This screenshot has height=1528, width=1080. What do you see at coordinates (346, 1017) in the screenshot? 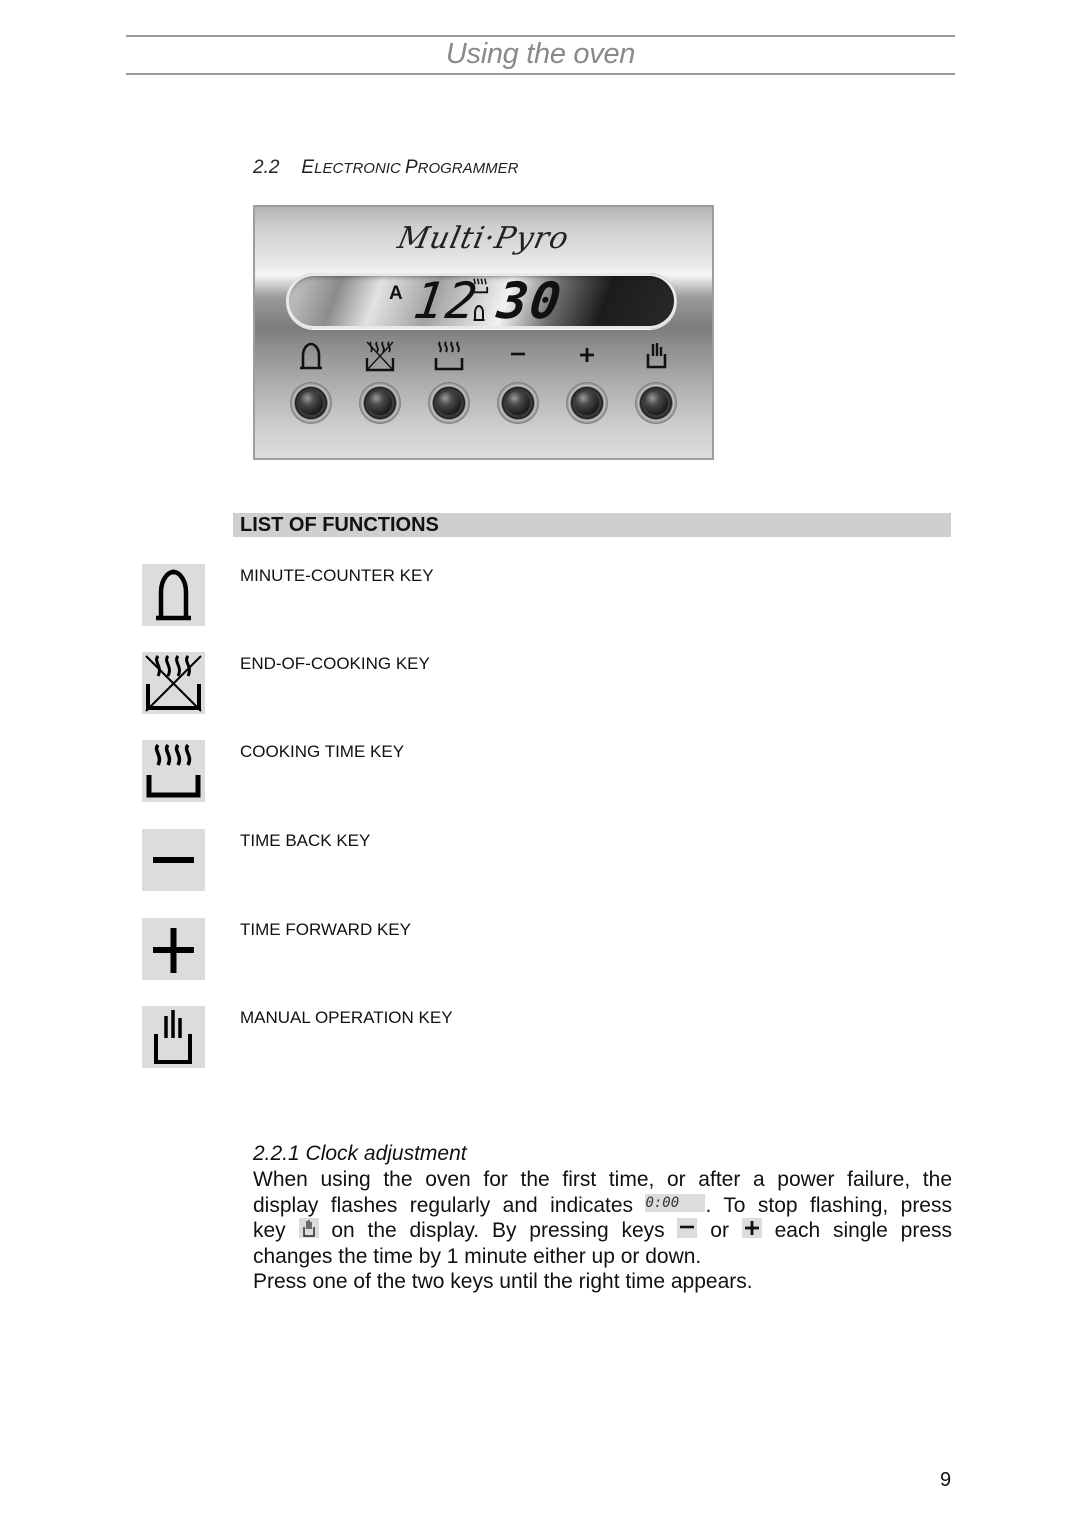
I see `function-label: MANUAL OPERATION KEY` at bounding box center [346, 1017].